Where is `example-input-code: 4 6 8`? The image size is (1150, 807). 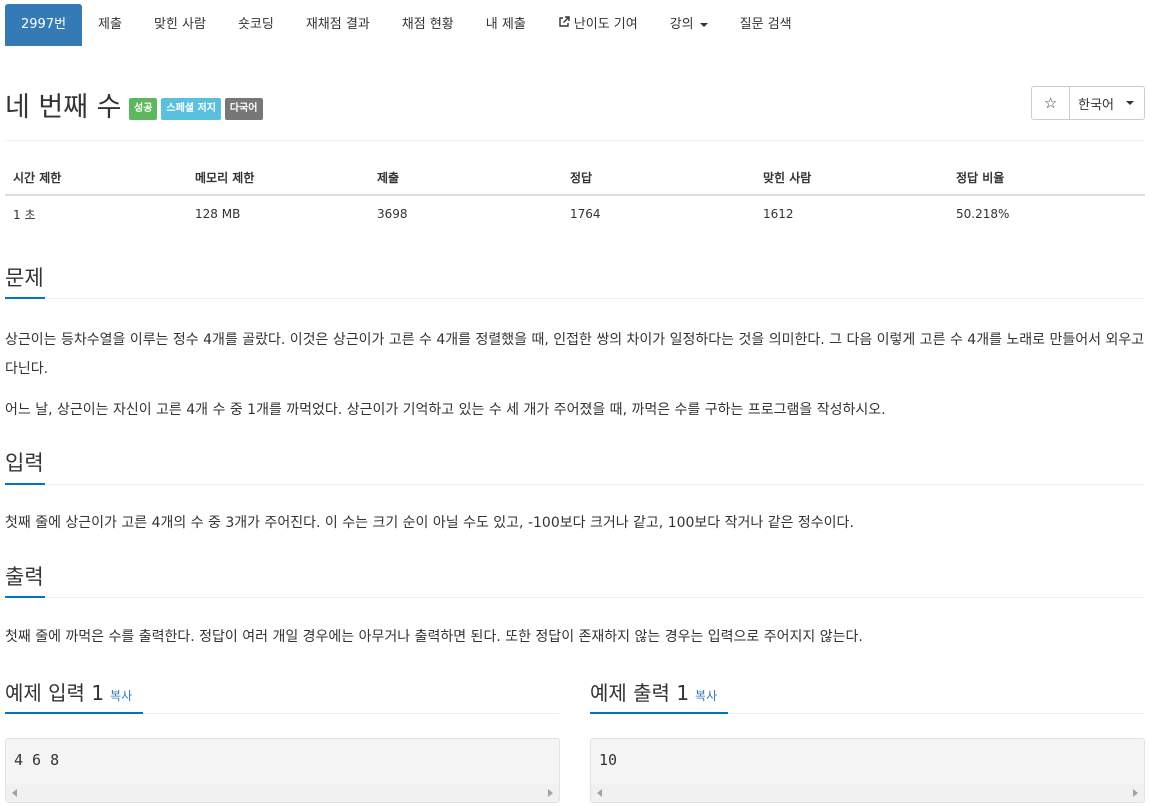 example-input-code: 4 6 8 is located at coordinates (37, 760).